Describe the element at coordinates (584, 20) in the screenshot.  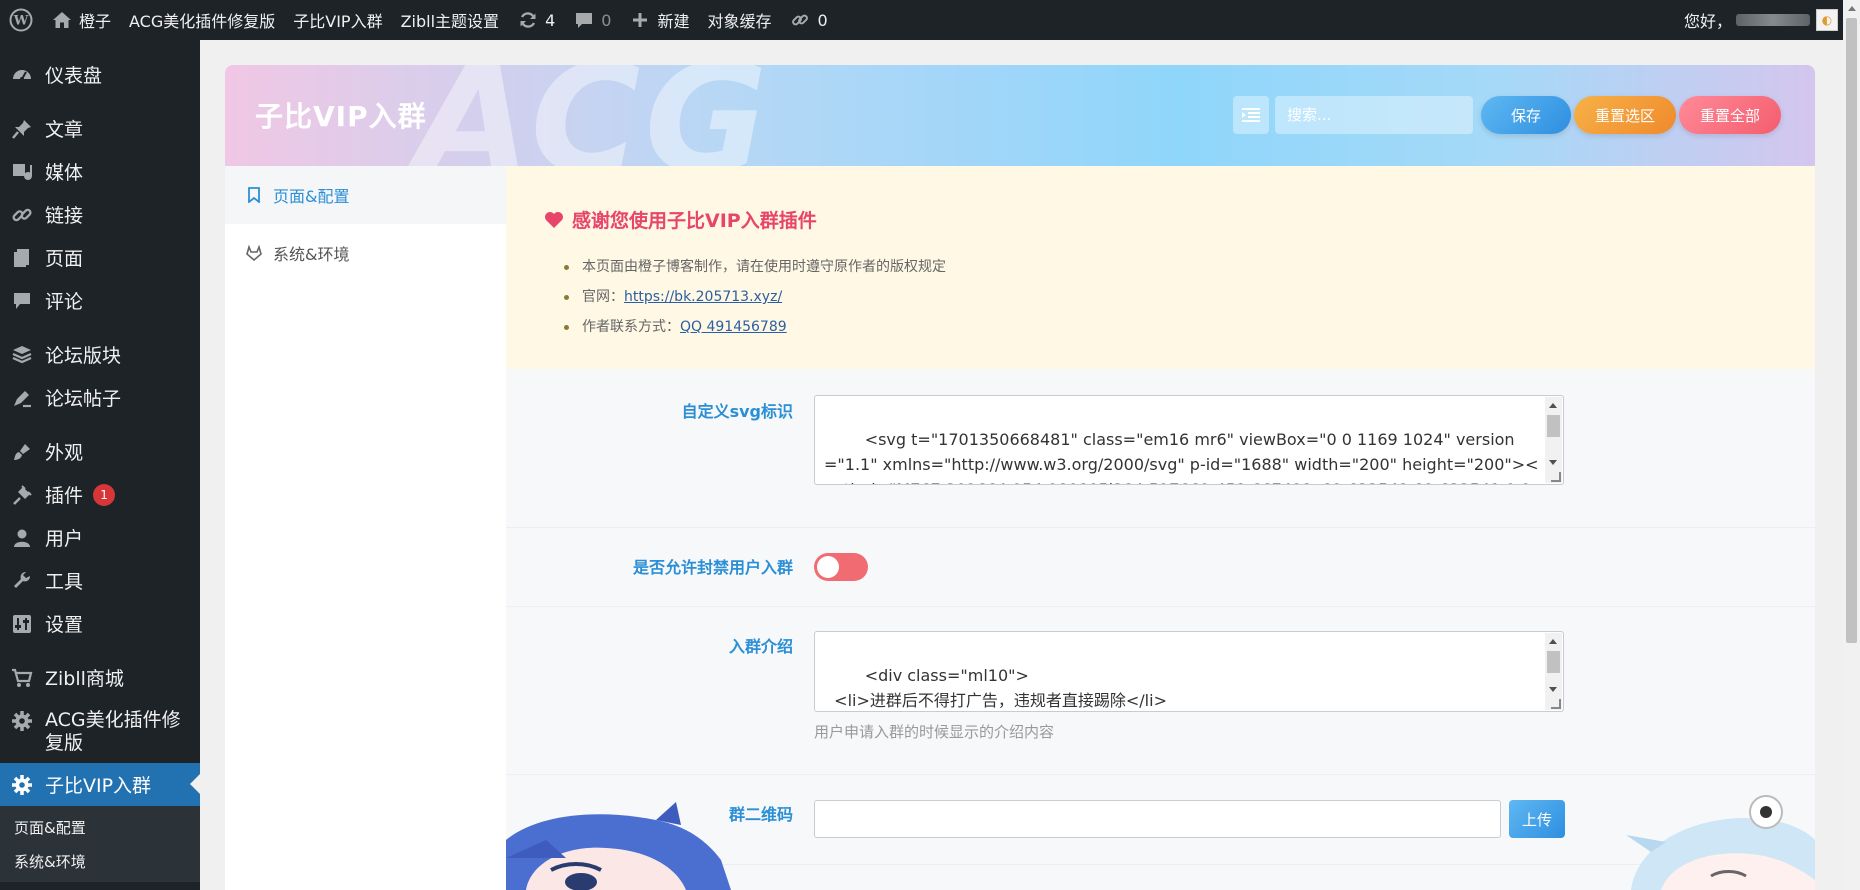
I see `comment-icon` at that location.